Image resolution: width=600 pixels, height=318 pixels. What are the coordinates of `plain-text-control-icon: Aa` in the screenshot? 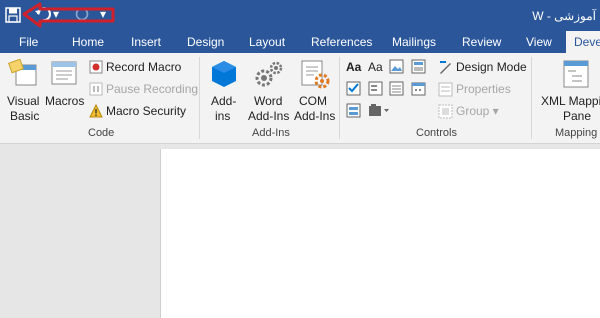 It's located at (375, 67).